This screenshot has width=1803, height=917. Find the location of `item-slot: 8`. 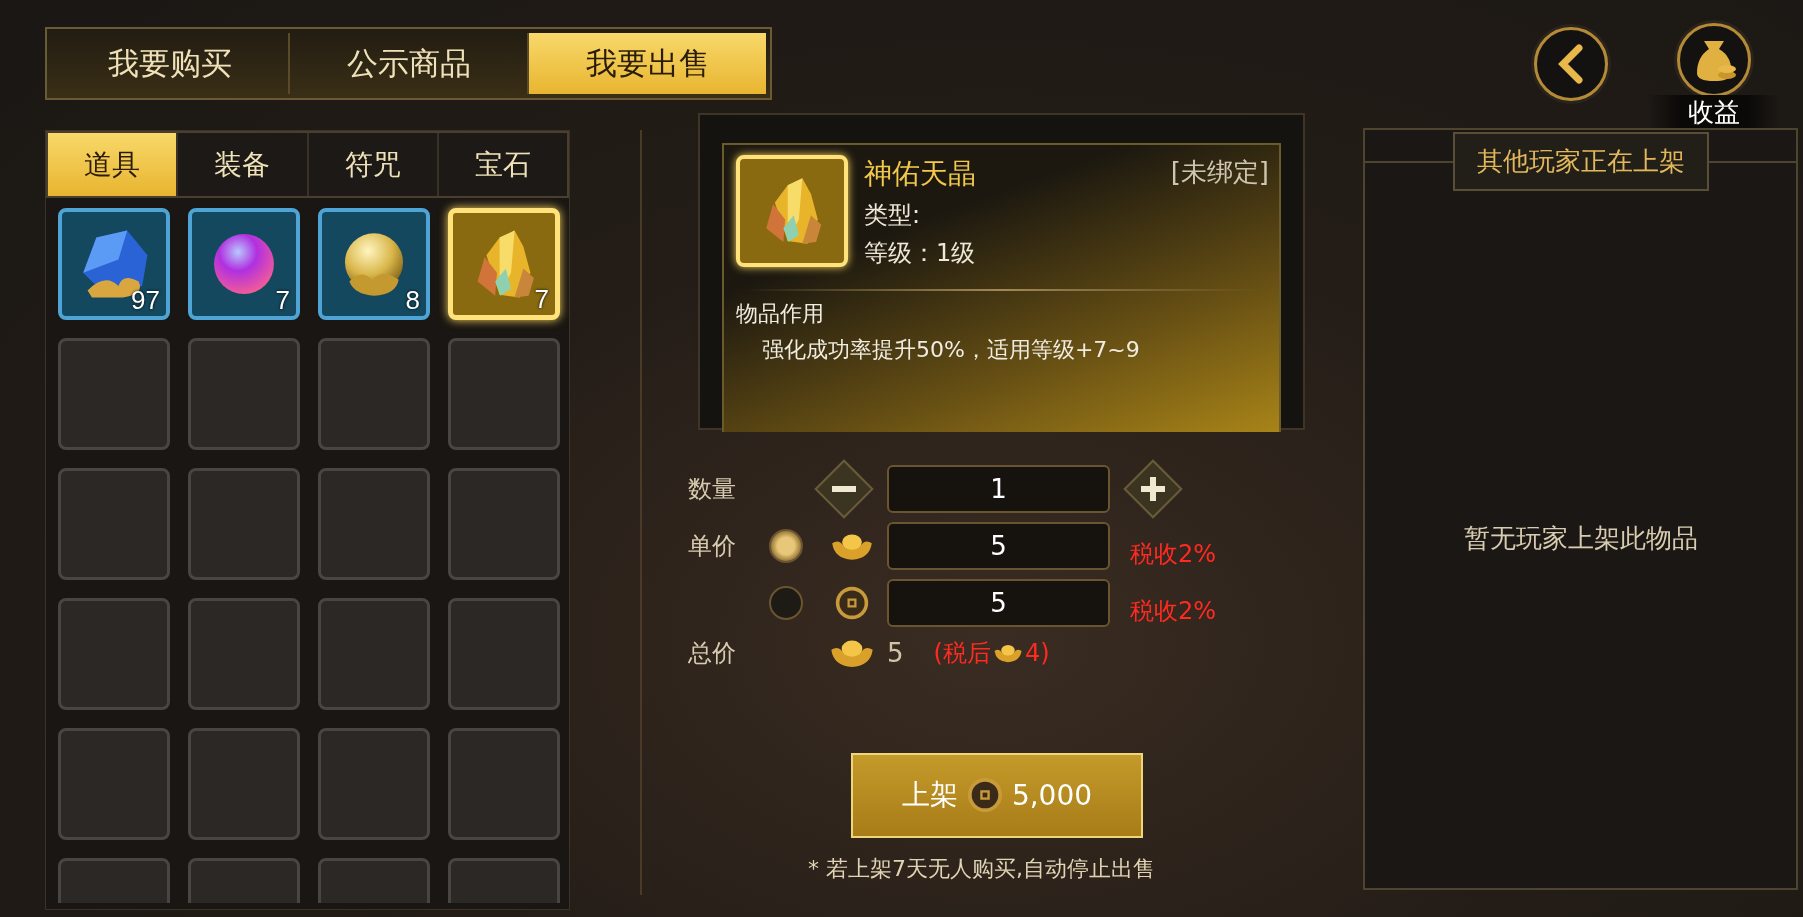

item-slot: 8 is located at coordinates (374, 264).